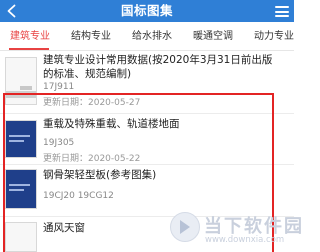 This screenshot has width=320, height=252. Describe the element at coordinates (274, 36) in the screenshot. I see `tab-power: 动力专业` at that location.